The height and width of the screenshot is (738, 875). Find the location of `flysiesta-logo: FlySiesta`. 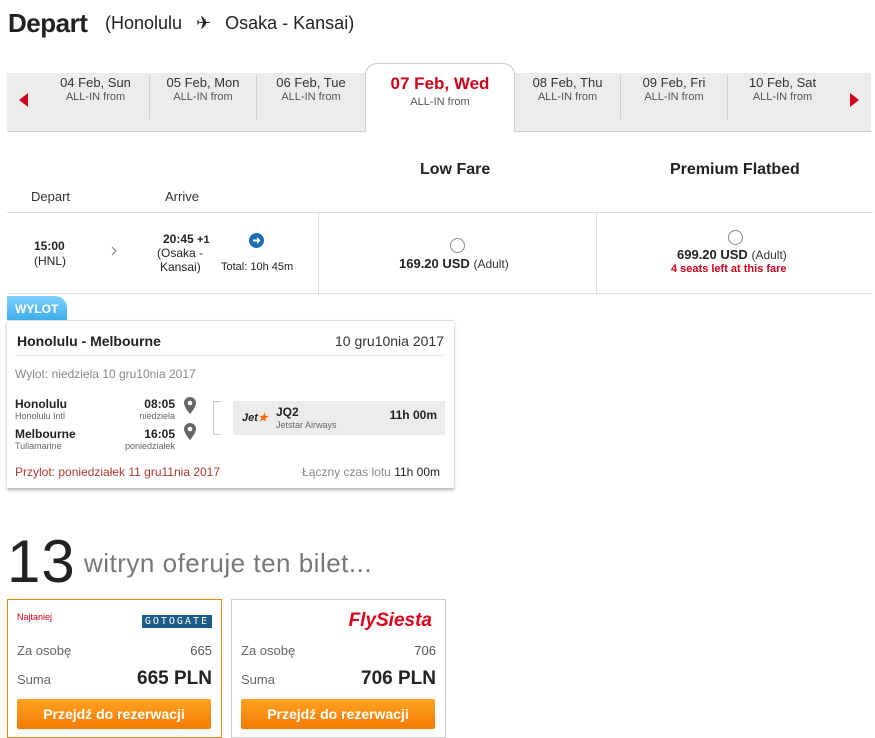

flysiesta-logo: FlySiesta is located at coordinates (390, 620).